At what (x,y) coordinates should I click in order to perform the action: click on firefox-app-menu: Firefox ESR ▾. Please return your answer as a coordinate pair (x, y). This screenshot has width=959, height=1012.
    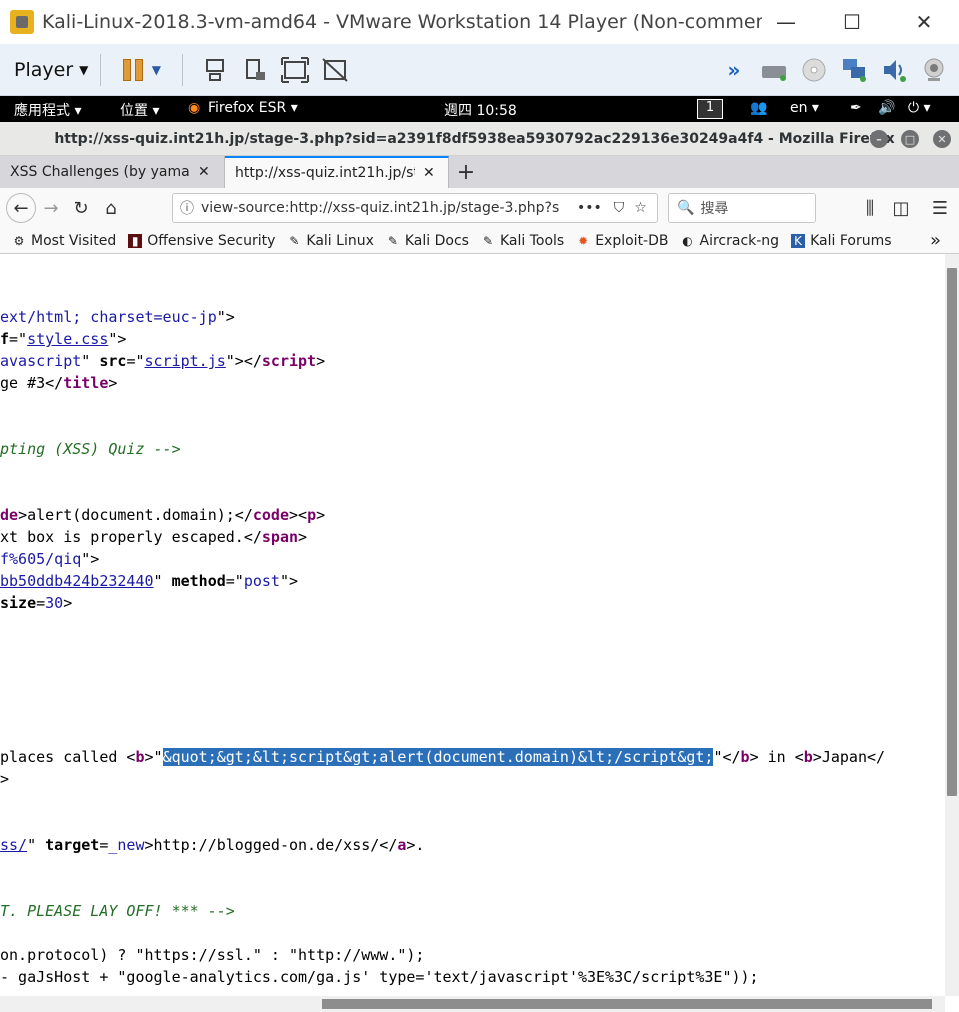
    Looking at the image, I should click on (253, 108).